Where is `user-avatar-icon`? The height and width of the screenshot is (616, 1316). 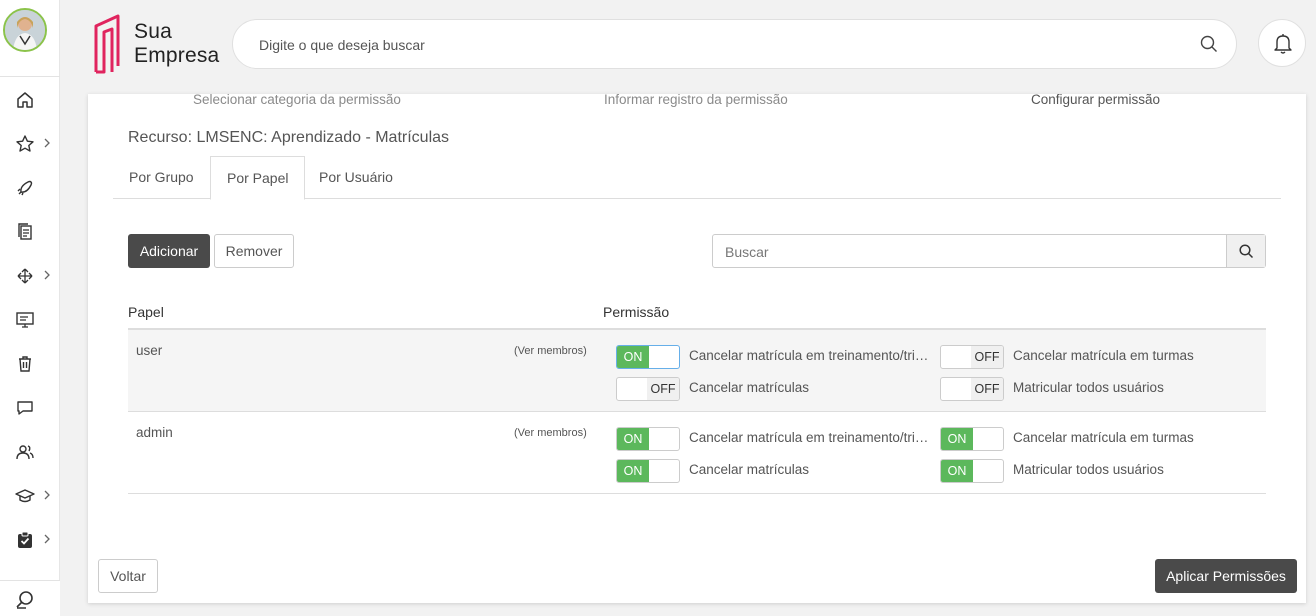
user-avatar-icon is located at coordinates (25, 30).